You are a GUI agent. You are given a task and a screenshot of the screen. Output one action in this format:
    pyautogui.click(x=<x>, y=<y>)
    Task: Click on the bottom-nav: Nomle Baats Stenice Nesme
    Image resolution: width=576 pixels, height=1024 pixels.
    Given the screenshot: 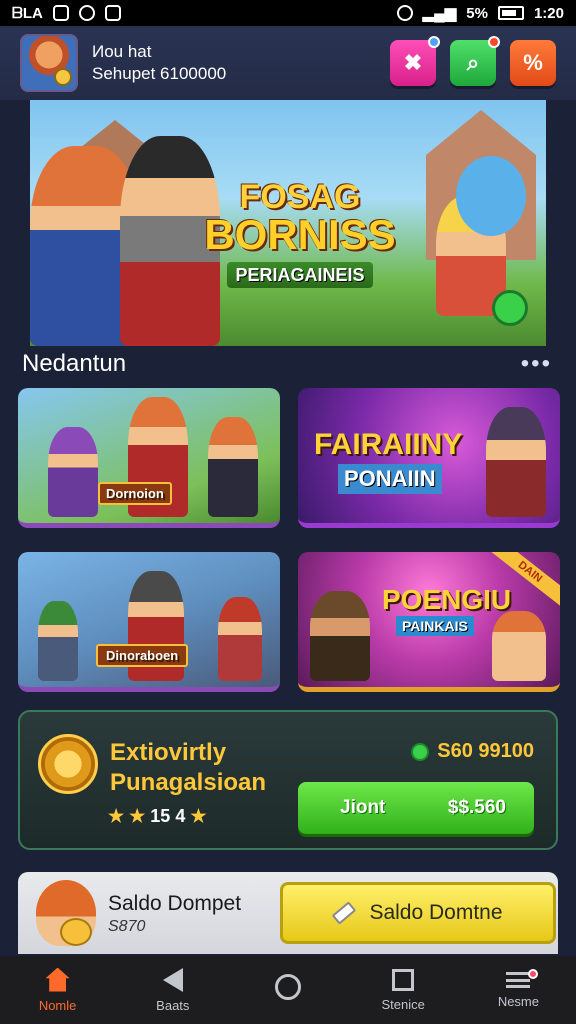 What is the action you would take?
    pyautogui.click(x=288, y=990)
    